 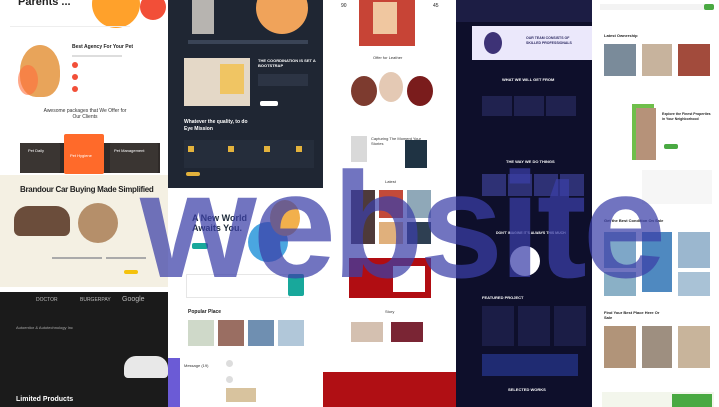 I want to click on footer-title: Limited Products, so click(x=45, y=399).